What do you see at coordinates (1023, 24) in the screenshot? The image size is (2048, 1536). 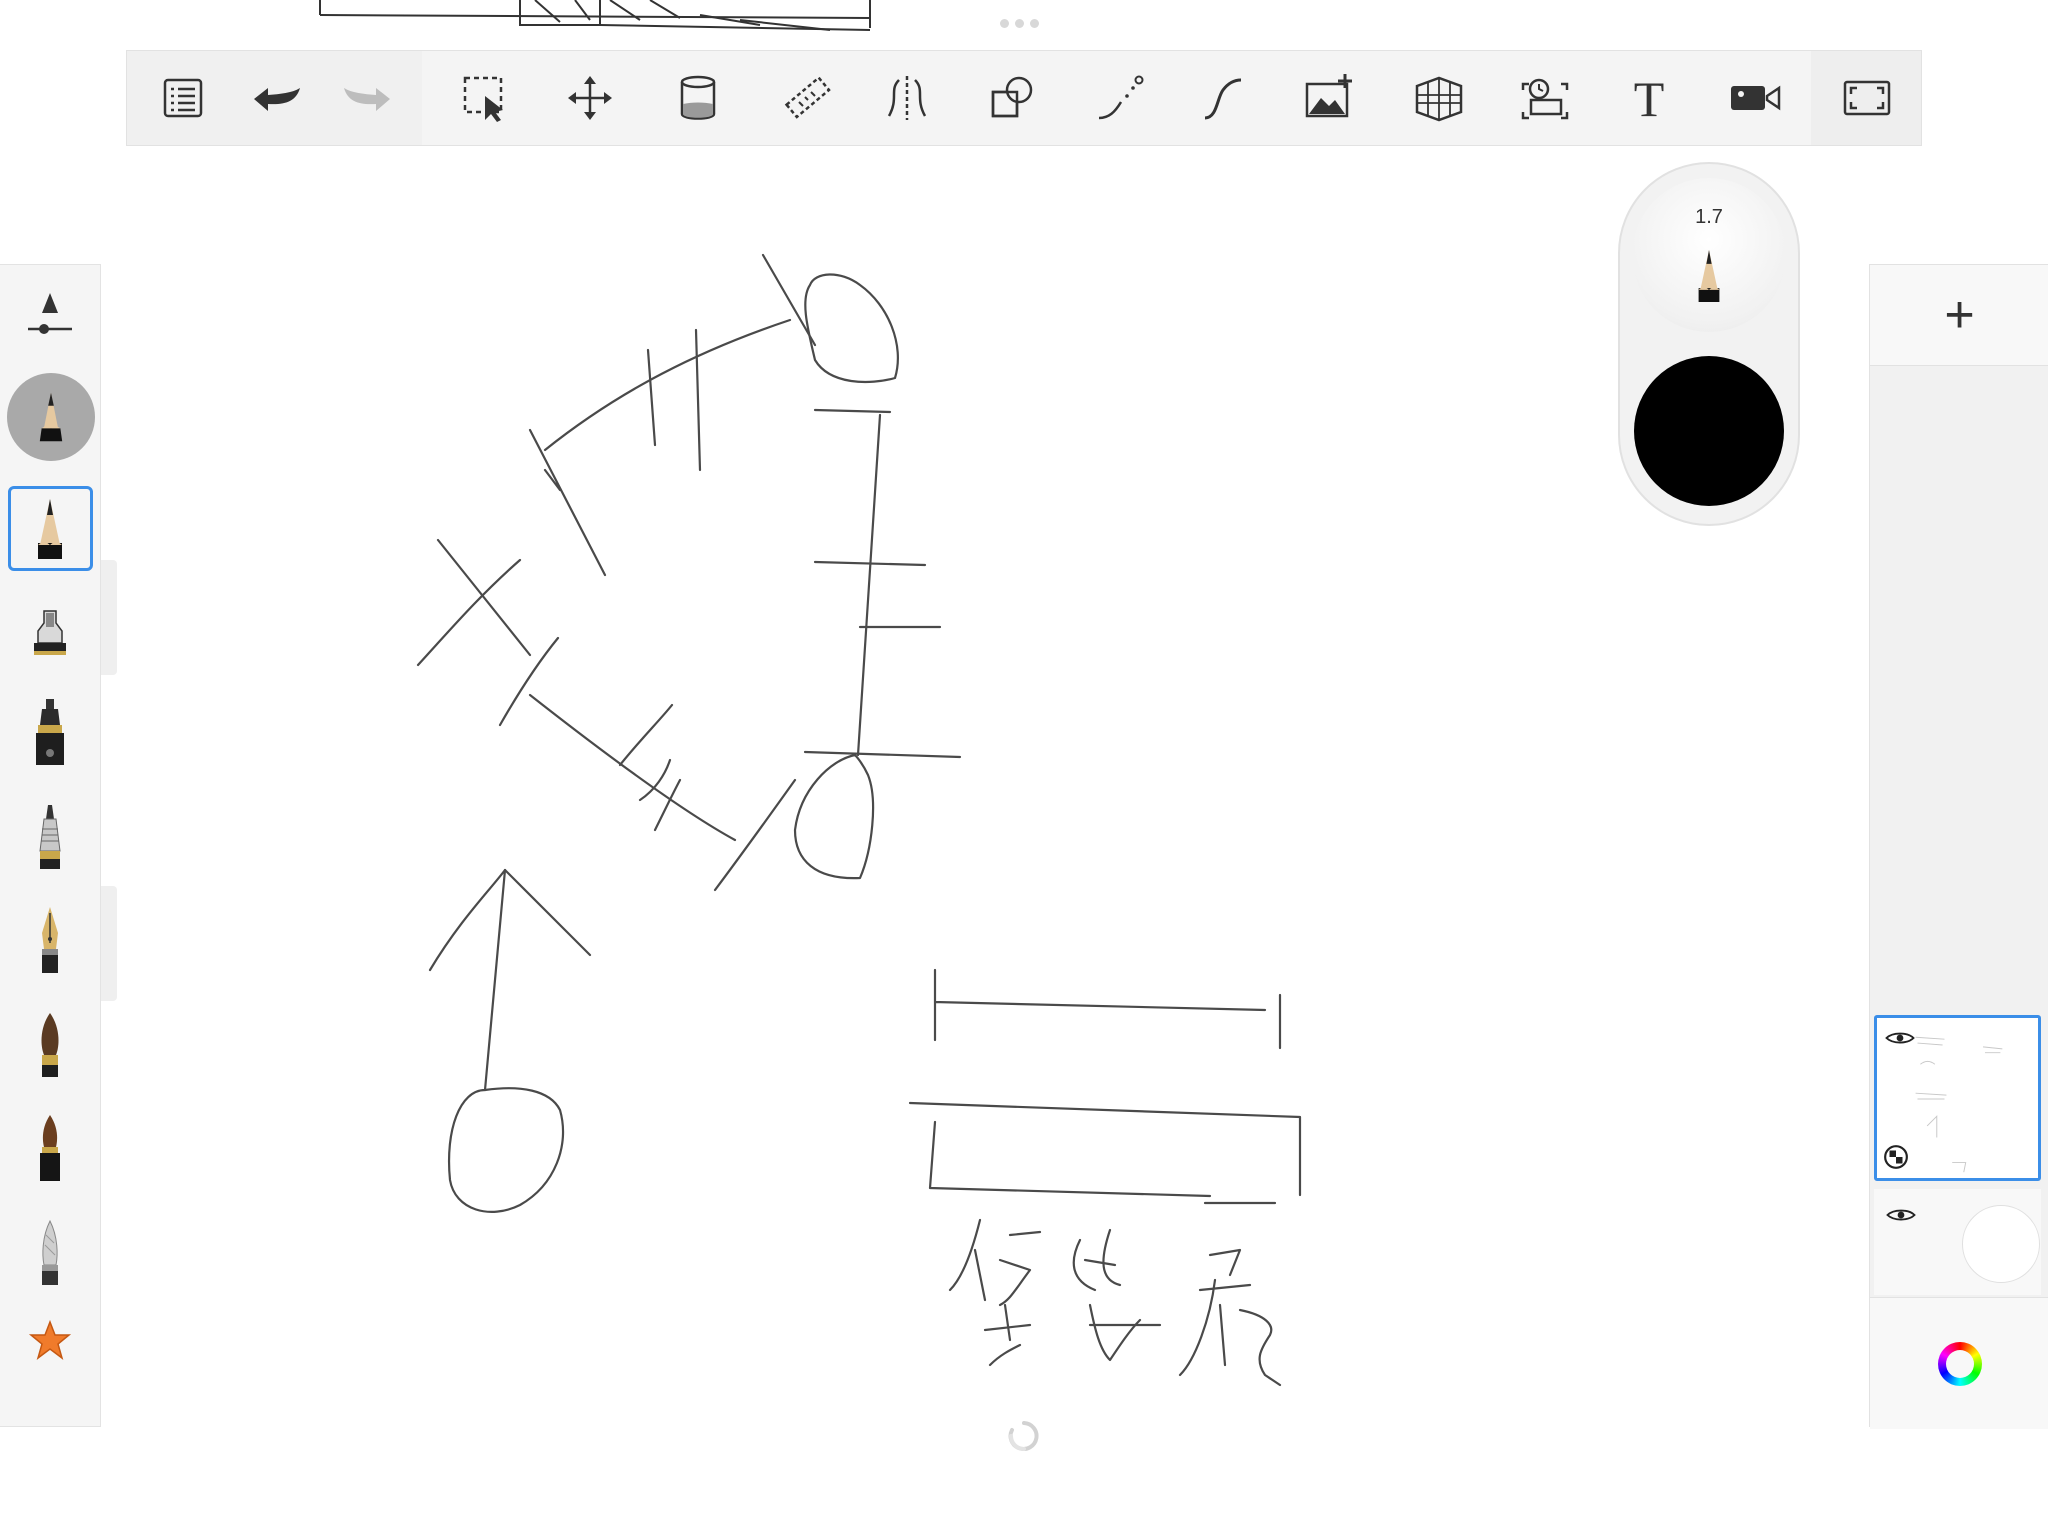 I see `drag-handle` at bounding box center [1023, 24].